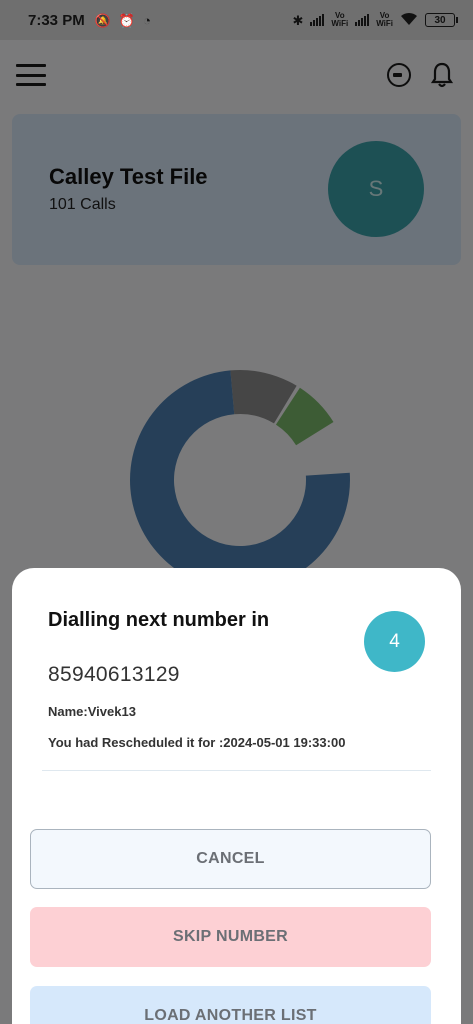  I want to click on bluetooth-icon: ✱, so click(298, 20).